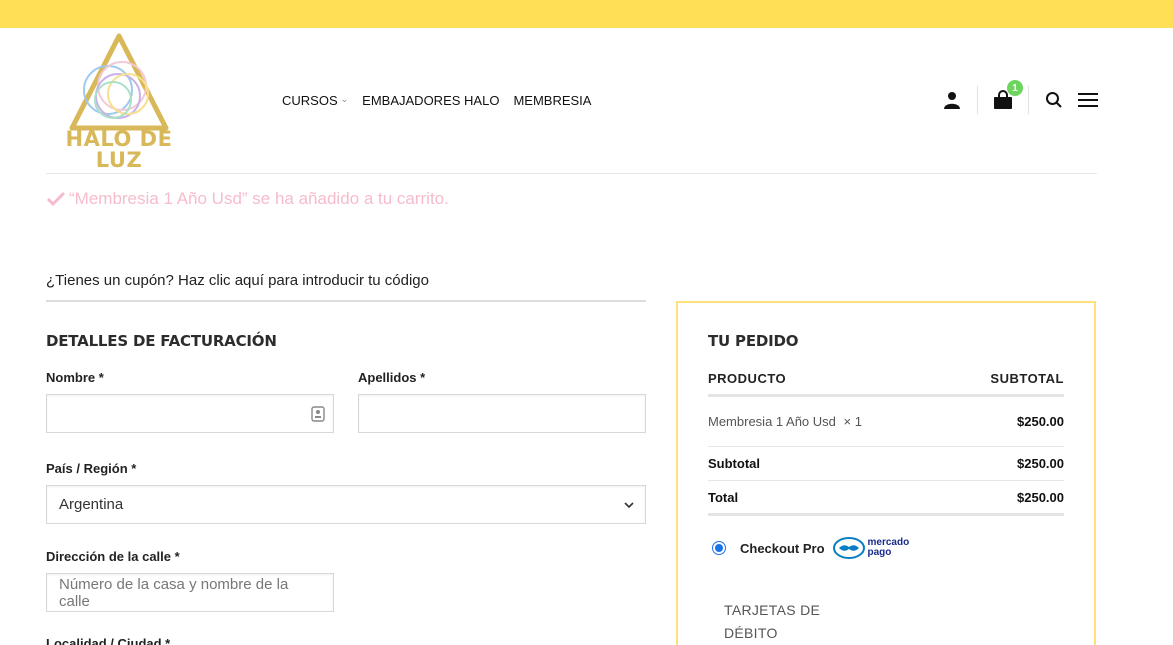 This screenshot has height=645, width=1173. What do you see at coordinates (753, 341) in the screenshot?
I see `order-title: TU PEDIDO` at bounding box center [753, 341].